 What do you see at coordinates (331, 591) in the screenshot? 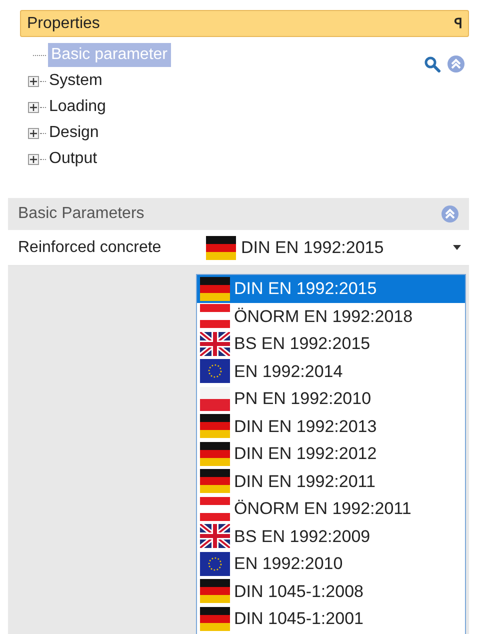
I see `dropdown-option: DIN 1045-1:2008` at bounding box center [331, 591].